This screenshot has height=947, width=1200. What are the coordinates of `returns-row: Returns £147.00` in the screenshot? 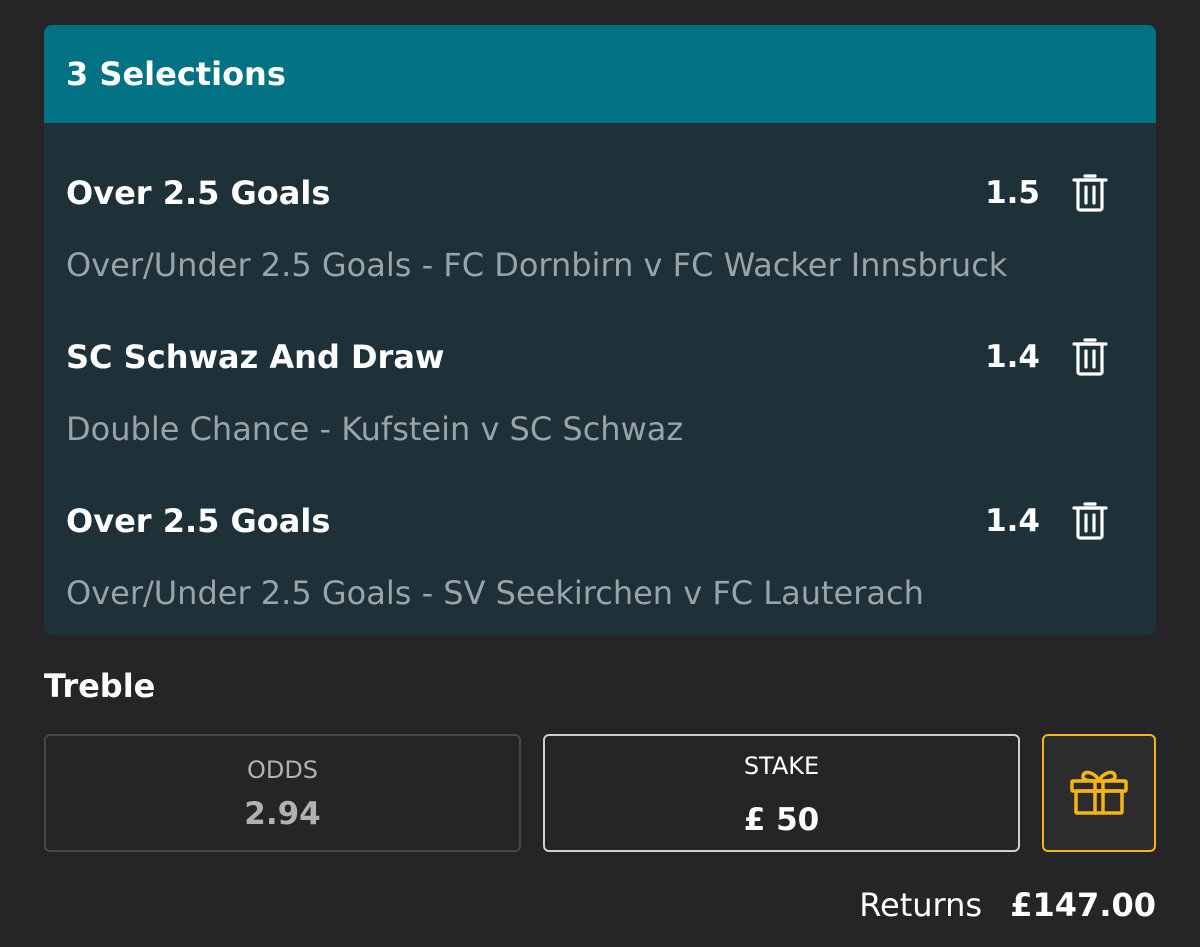 It's located at (1007, 905).